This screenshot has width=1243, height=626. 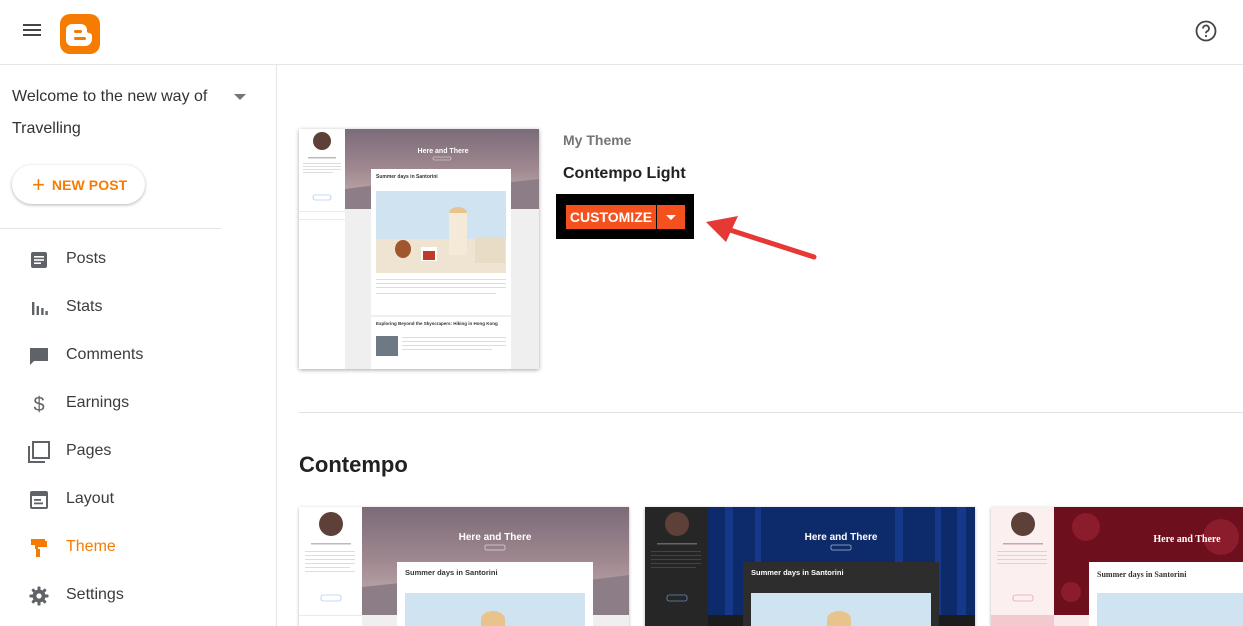 I want to click on blog-title: Welcome to the new way of Travelling, so click(x=110, y=112).